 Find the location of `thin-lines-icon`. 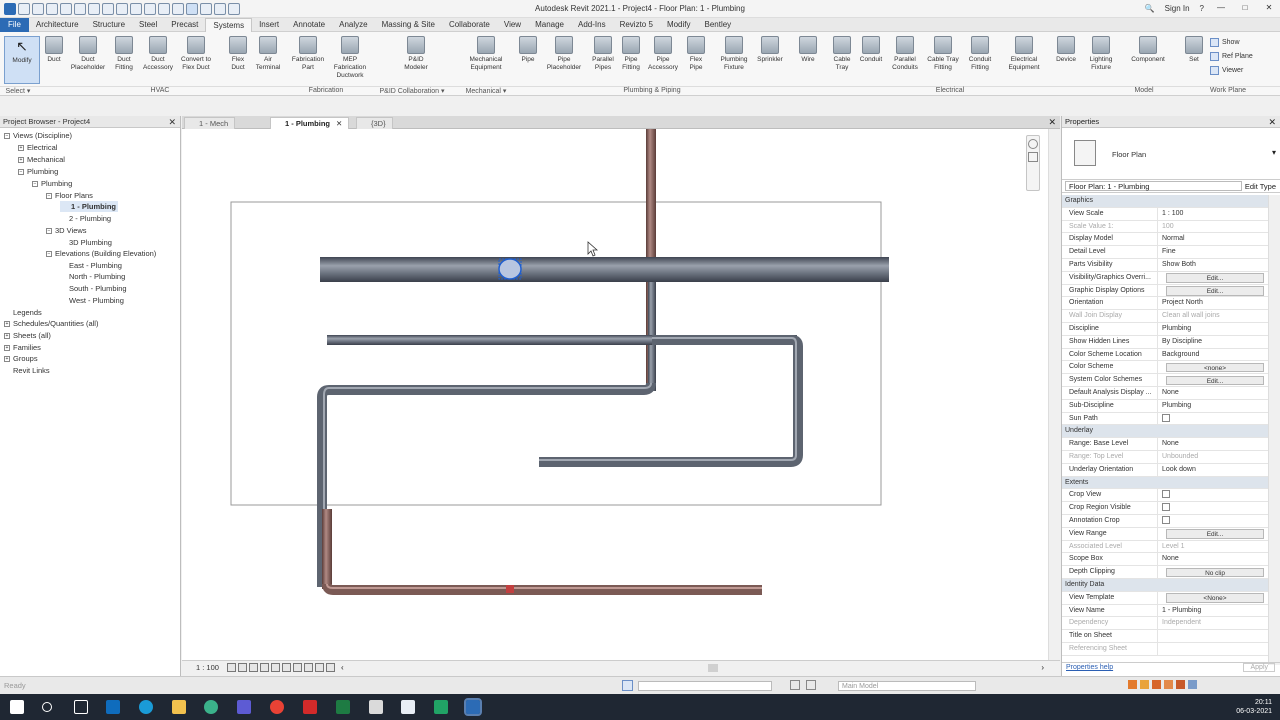

thin-lines-icon is located at coordinates (192, 8).